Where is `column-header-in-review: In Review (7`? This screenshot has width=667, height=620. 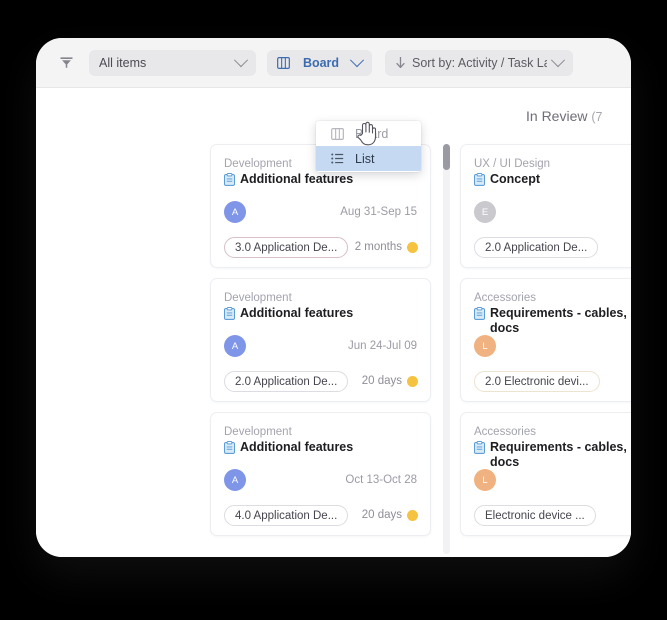 column-header-in-review: In Review (7 is located at coordinates (564, 116).